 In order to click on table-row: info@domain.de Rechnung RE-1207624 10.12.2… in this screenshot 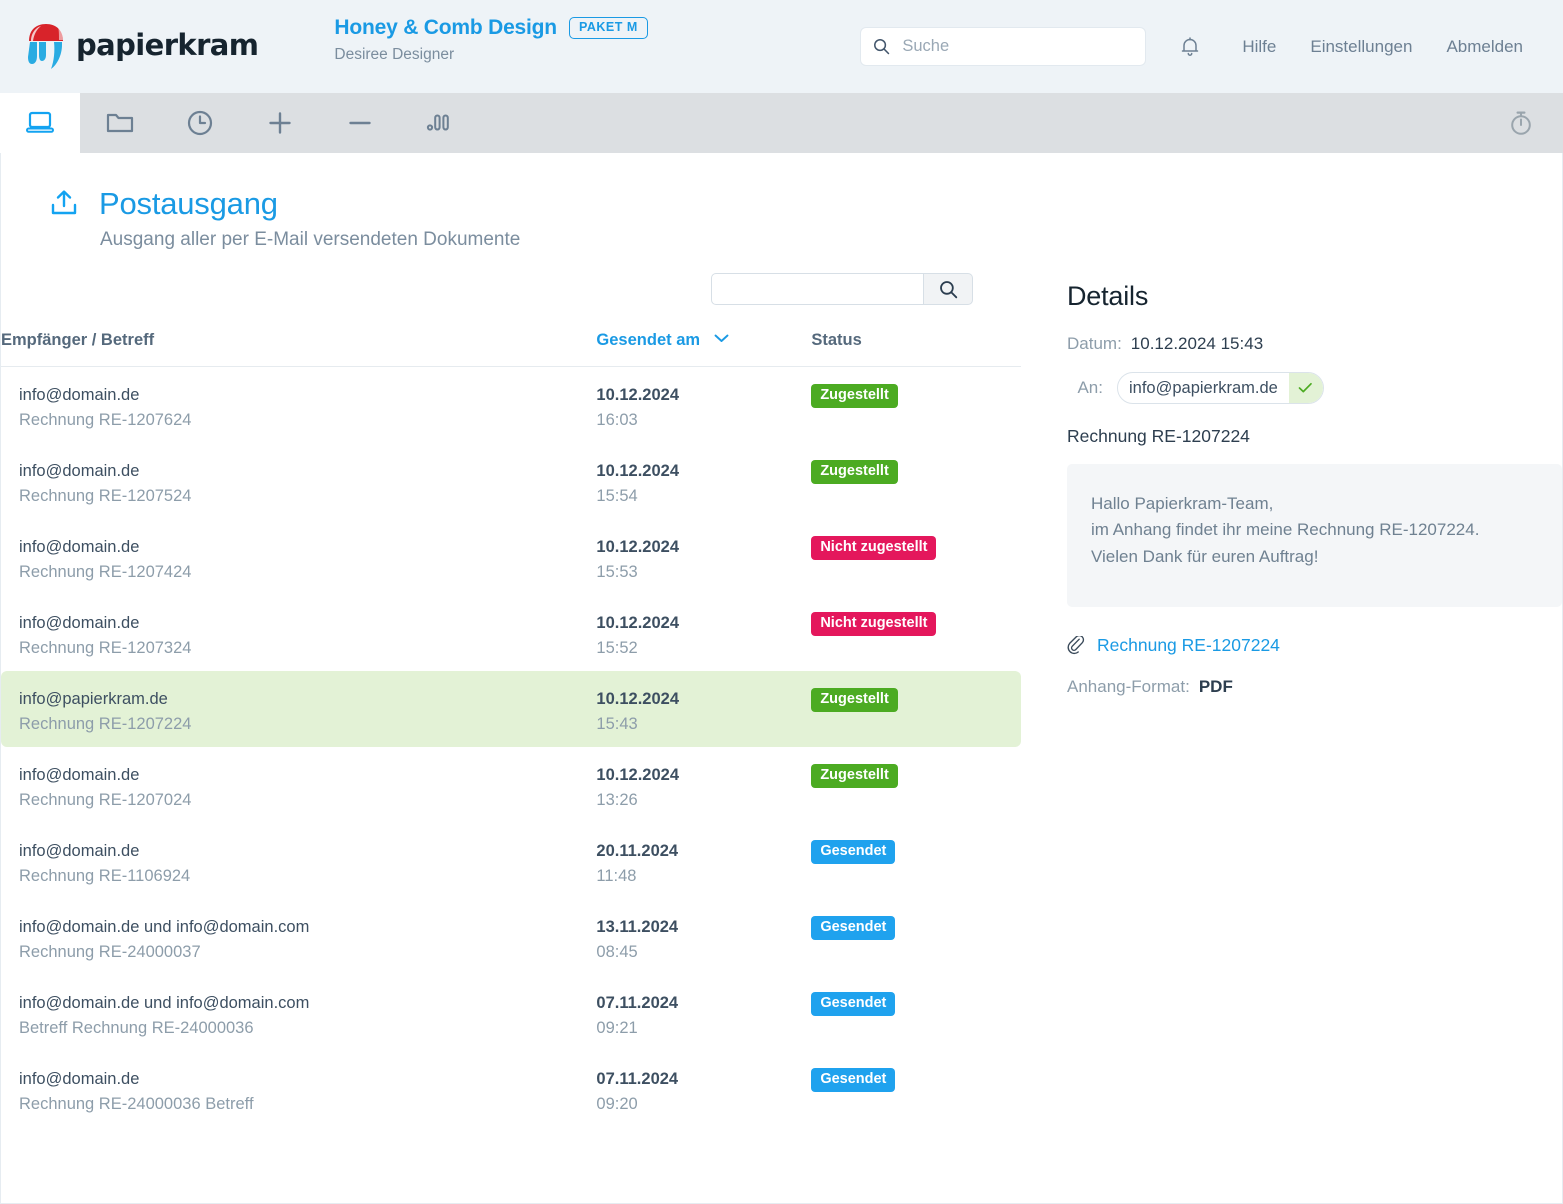, I will do `click(511, 405)`.